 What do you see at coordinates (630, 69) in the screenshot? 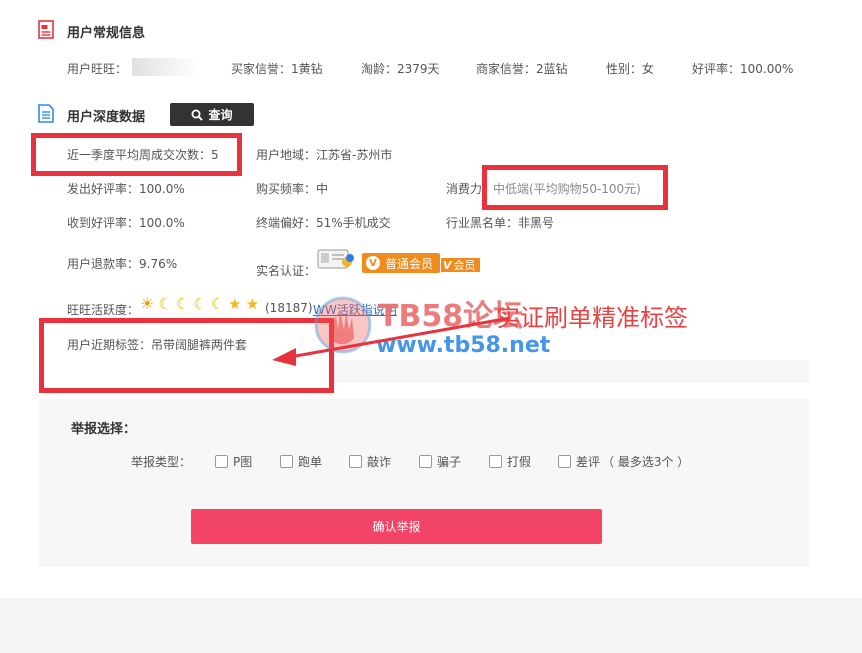
I see `gender: 性别：女` at bounding box center [630, 69].